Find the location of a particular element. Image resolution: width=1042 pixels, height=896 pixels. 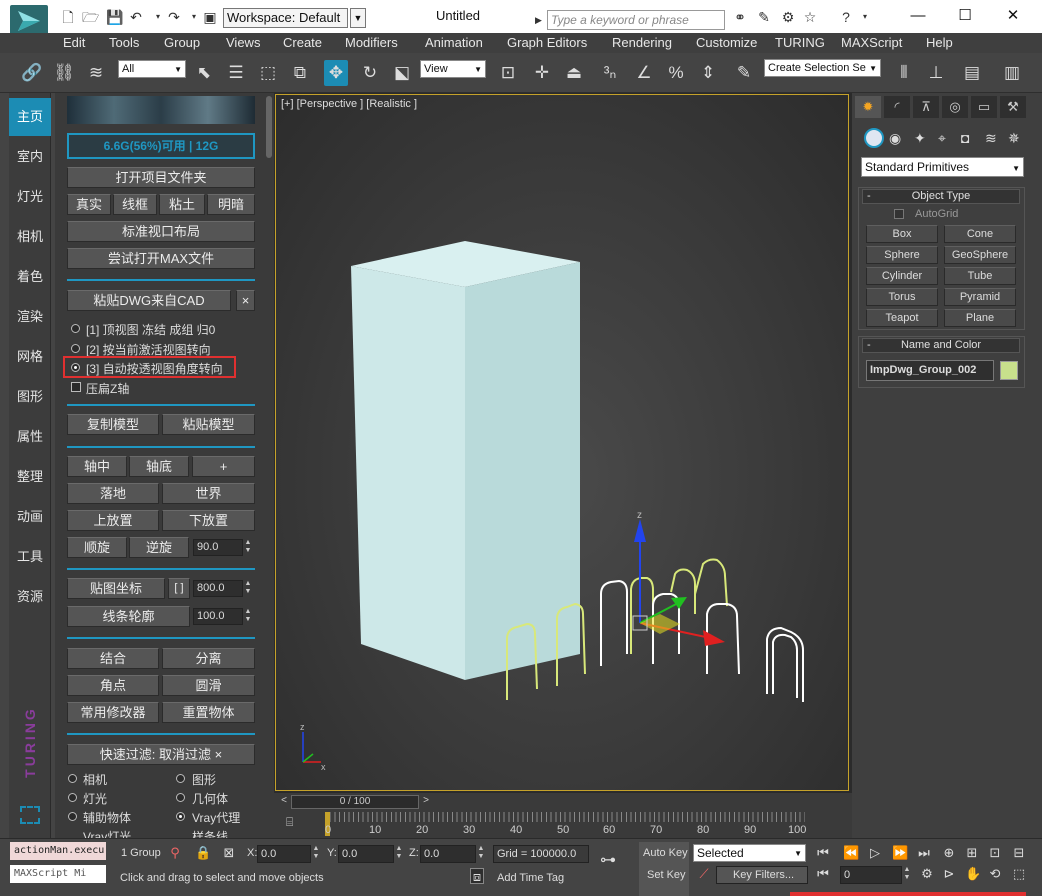

close-dwg-button: × is located at coordinates (245, 300).